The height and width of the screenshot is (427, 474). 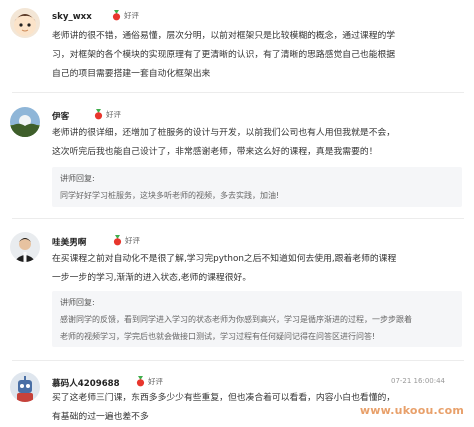 What do you see at coordinates (257, 187) in the screenshot?
I see `instructor-reply: 讲师回复: 同学好好学习桩服务，这块多听老师的视频，多去实践，加油!` at bounding box center [257, 187].